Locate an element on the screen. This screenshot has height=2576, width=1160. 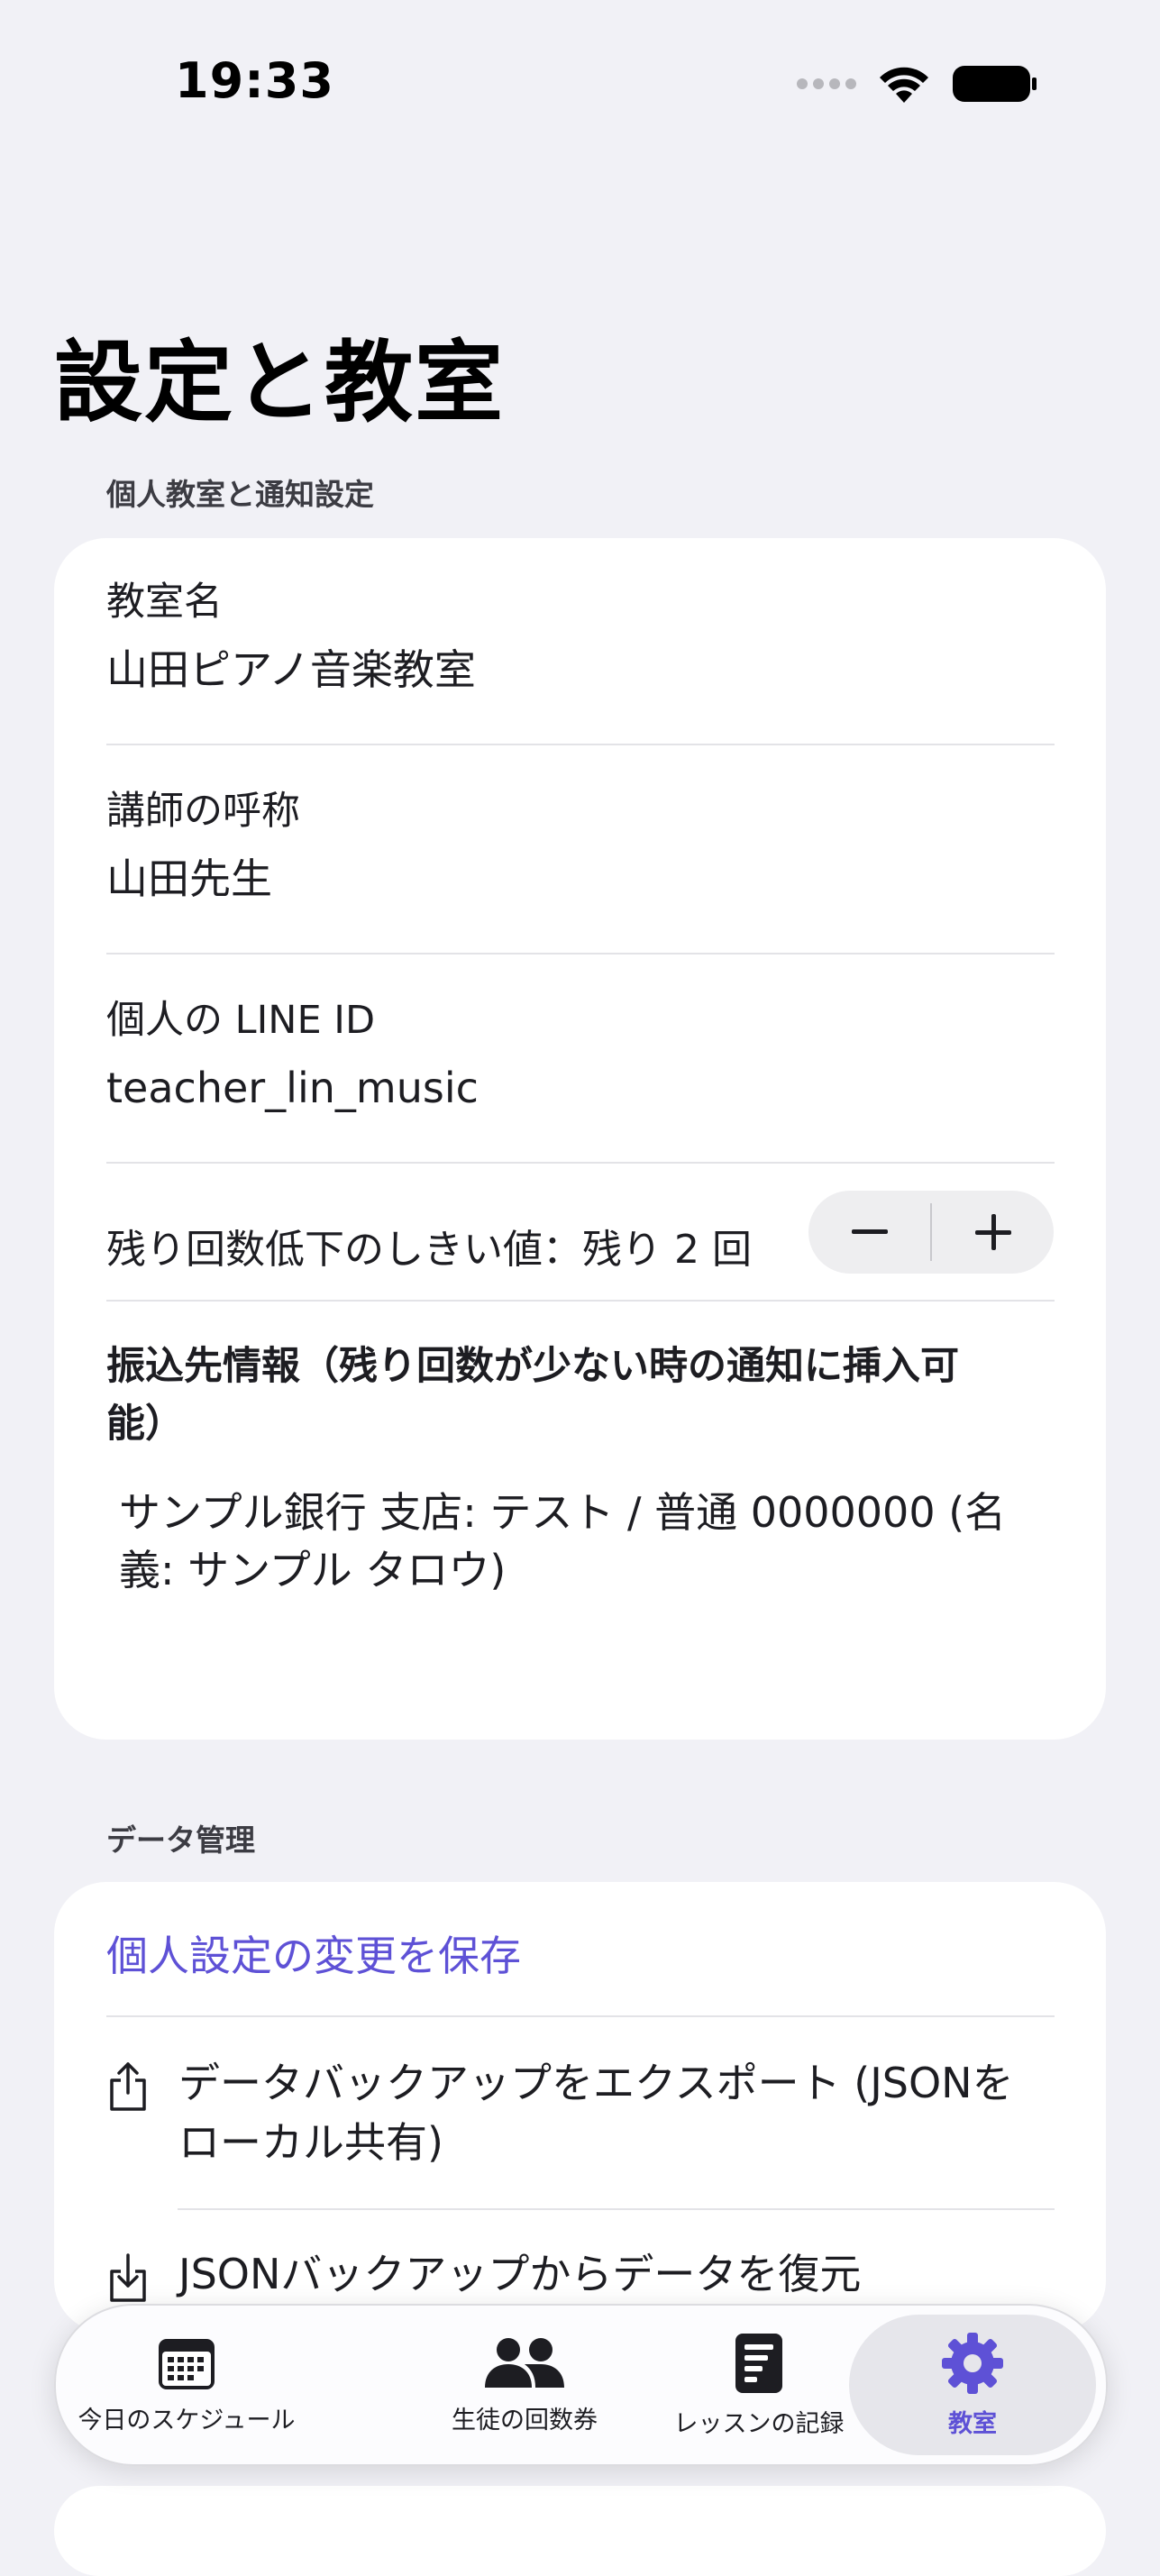
minus-icon is located at coordinates (869, 1231).